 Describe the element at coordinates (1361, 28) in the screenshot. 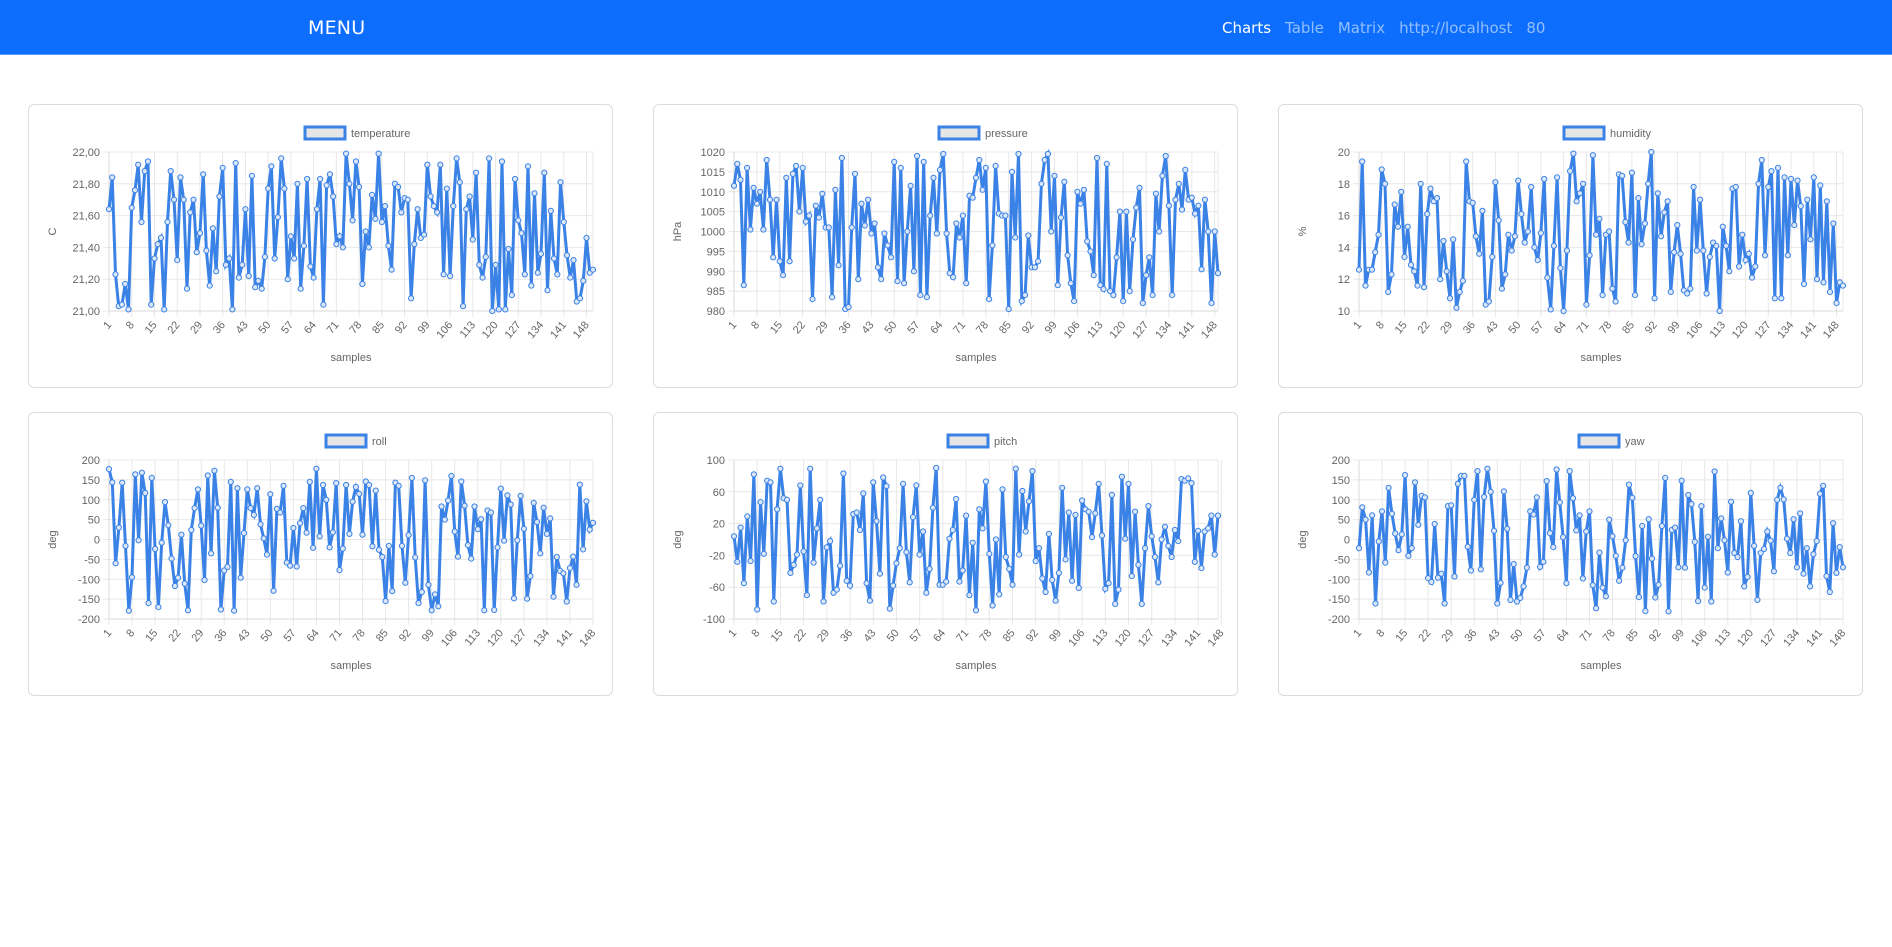

I see `nav-link-matrix: Matrix` at that location.